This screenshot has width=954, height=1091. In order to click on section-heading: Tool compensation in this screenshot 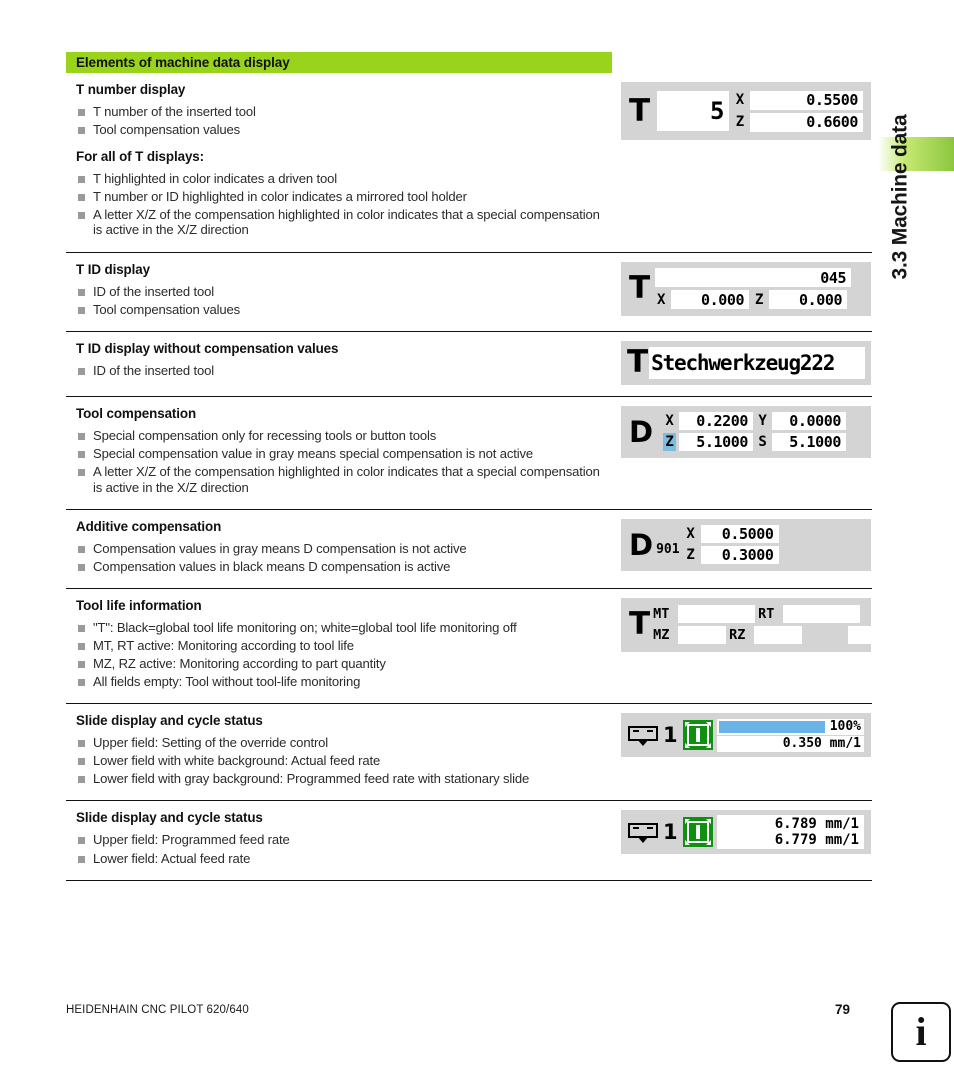, I will do `click(136, 413)`.